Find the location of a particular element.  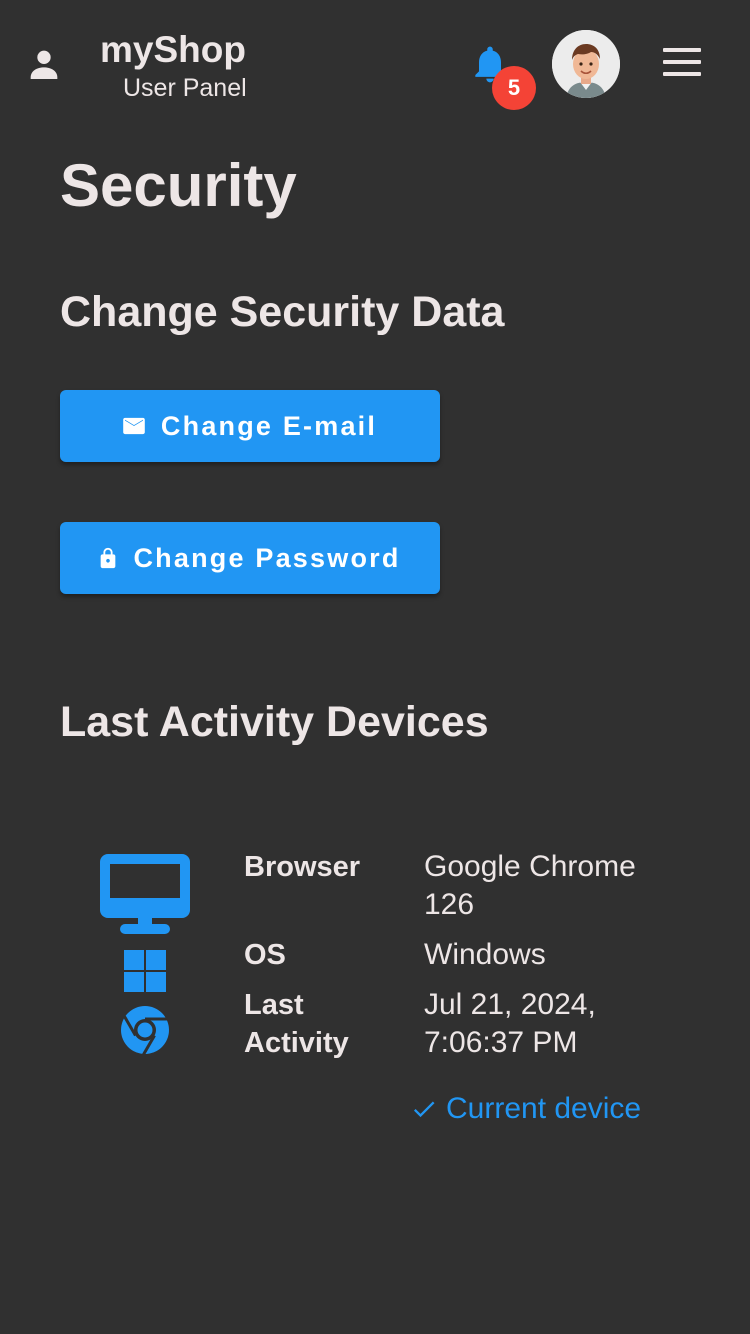

avatar is located at coordinates (586, 64).